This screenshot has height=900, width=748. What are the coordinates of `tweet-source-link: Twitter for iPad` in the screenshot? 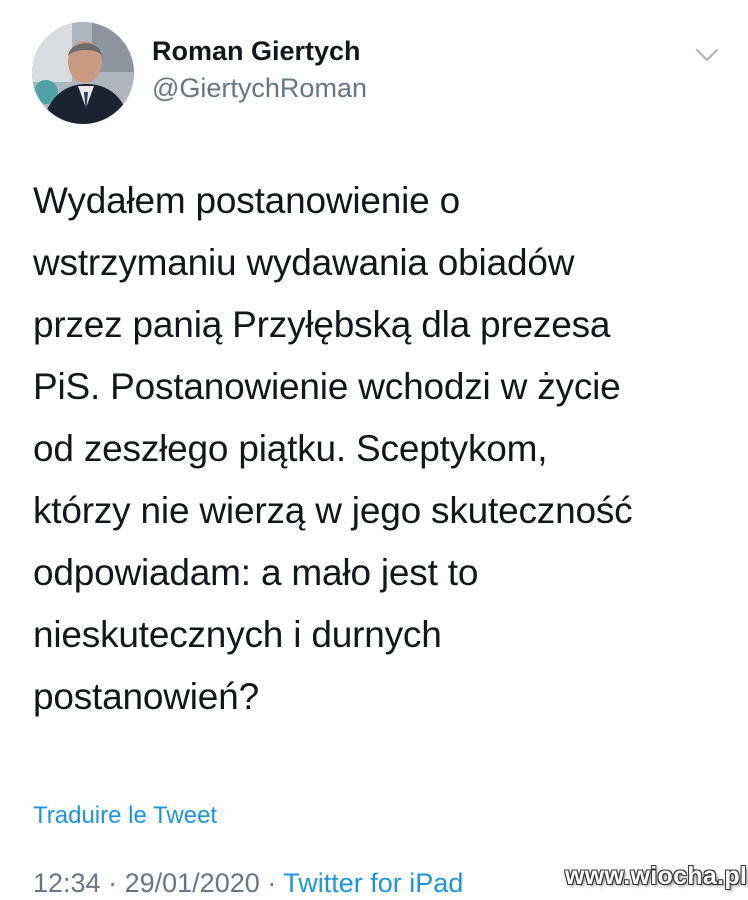 It's located at (373, 883).